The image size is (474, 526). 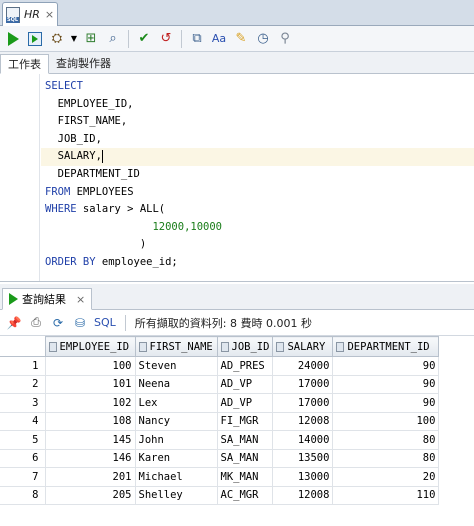 I want to click on table-cell: 20, so click(x=386, y=477).